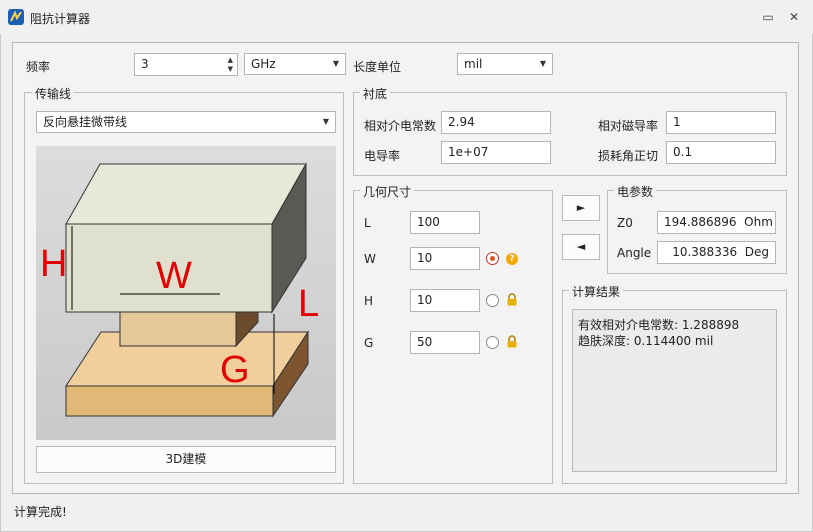 This screenshot has width=813, height=532. What do you see at coordinates (60, 19) in the screenshot?
I see `window-title: 阻抗计算器` at bounding box center [60, 19].